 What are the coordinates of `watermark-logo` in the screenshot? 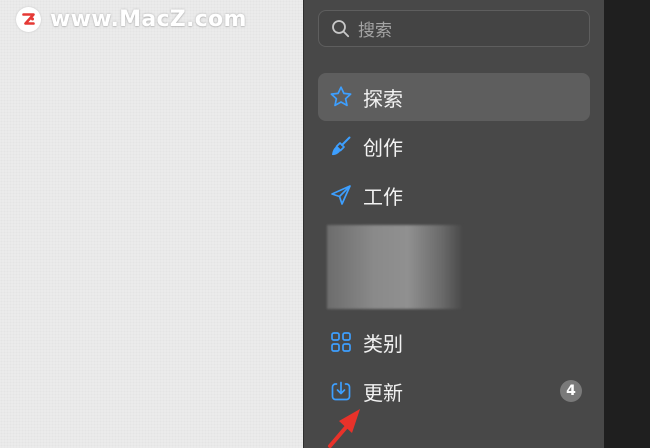 It's located at (28, 19).